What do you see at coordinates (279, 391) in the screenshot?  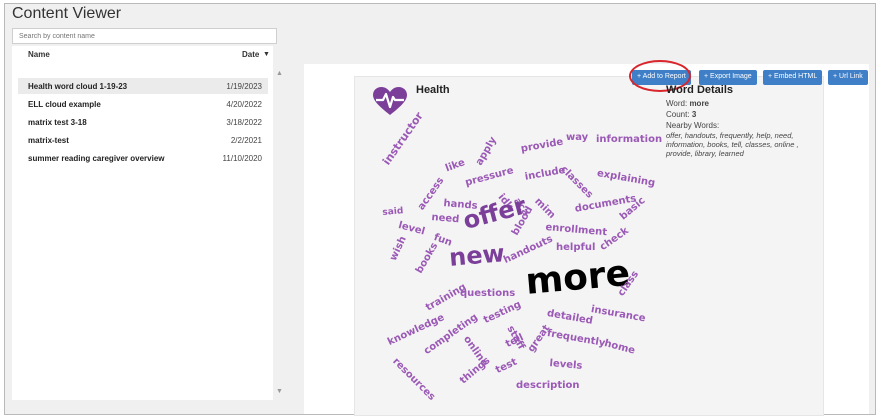 I see `scroll-down-icon: ▼` at bounding box center [279, 391].